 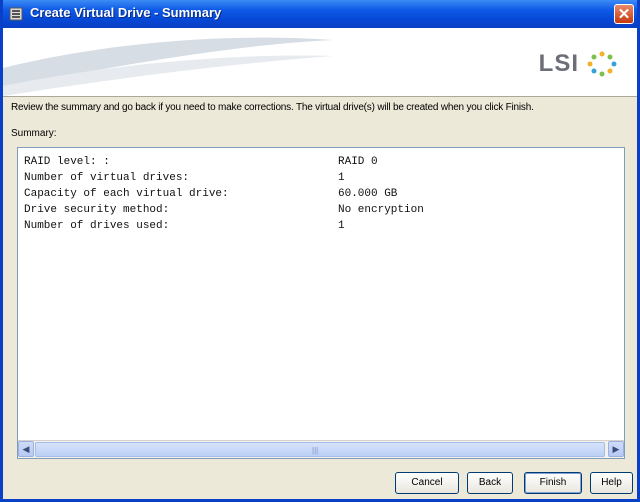 I want to click on app-icon, so click(x=16, y=14).